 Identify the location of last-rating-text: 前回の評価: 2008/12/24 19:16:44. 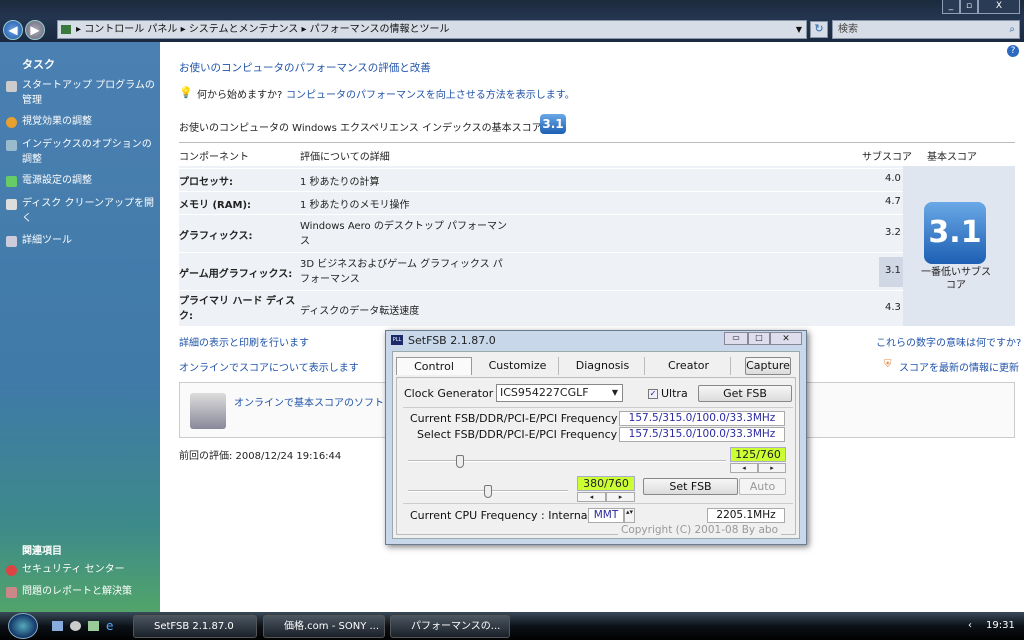
(260, 456).